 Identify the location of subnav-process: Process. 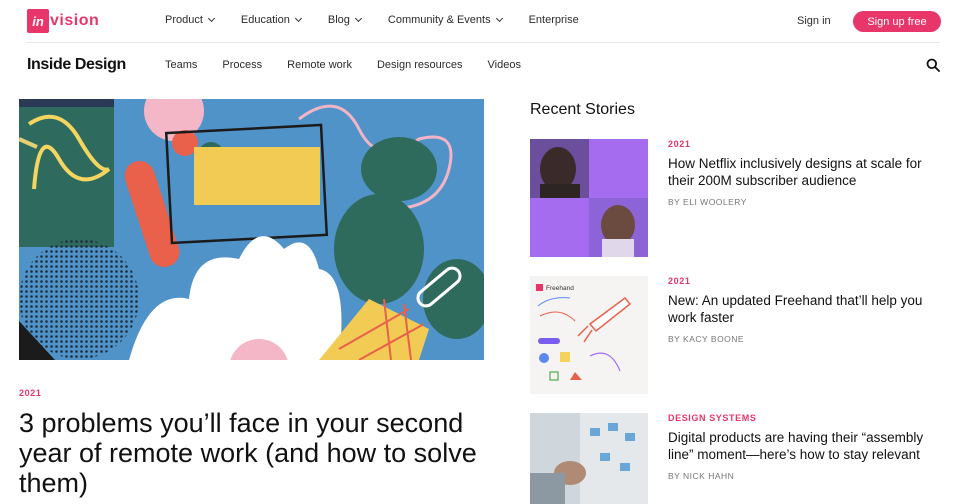
(242, 65).